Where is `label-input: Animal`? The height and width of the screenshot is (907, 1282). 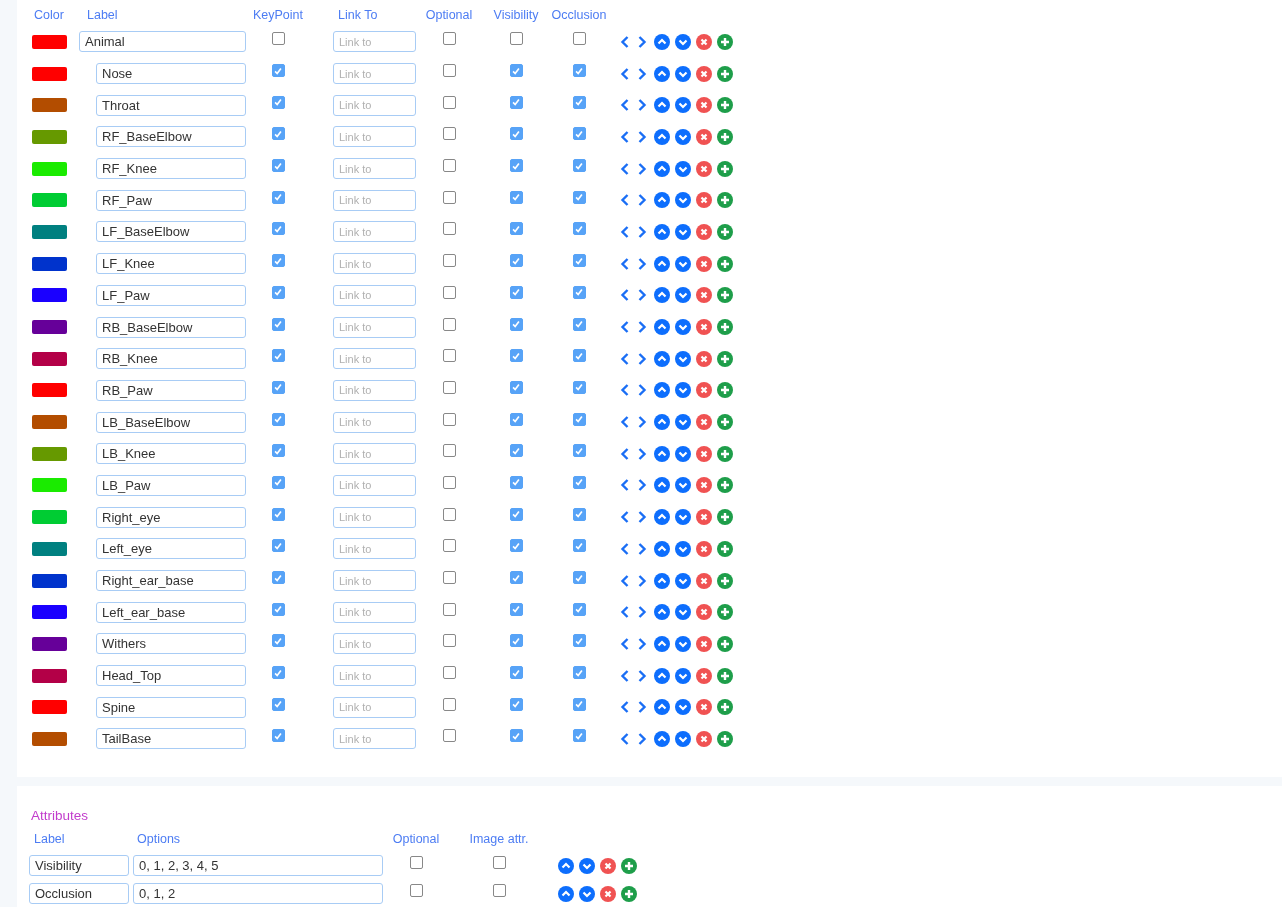
label-input: Animal is located at coordinates (162, 42).